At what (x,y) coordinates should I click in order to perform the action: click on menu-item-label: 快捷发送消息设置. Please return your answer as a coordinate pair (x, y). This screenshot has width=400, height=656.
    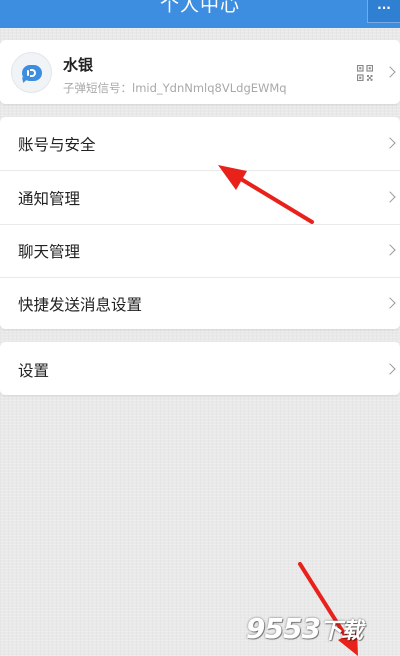
    Looking at the image, I should click on (80, 305).